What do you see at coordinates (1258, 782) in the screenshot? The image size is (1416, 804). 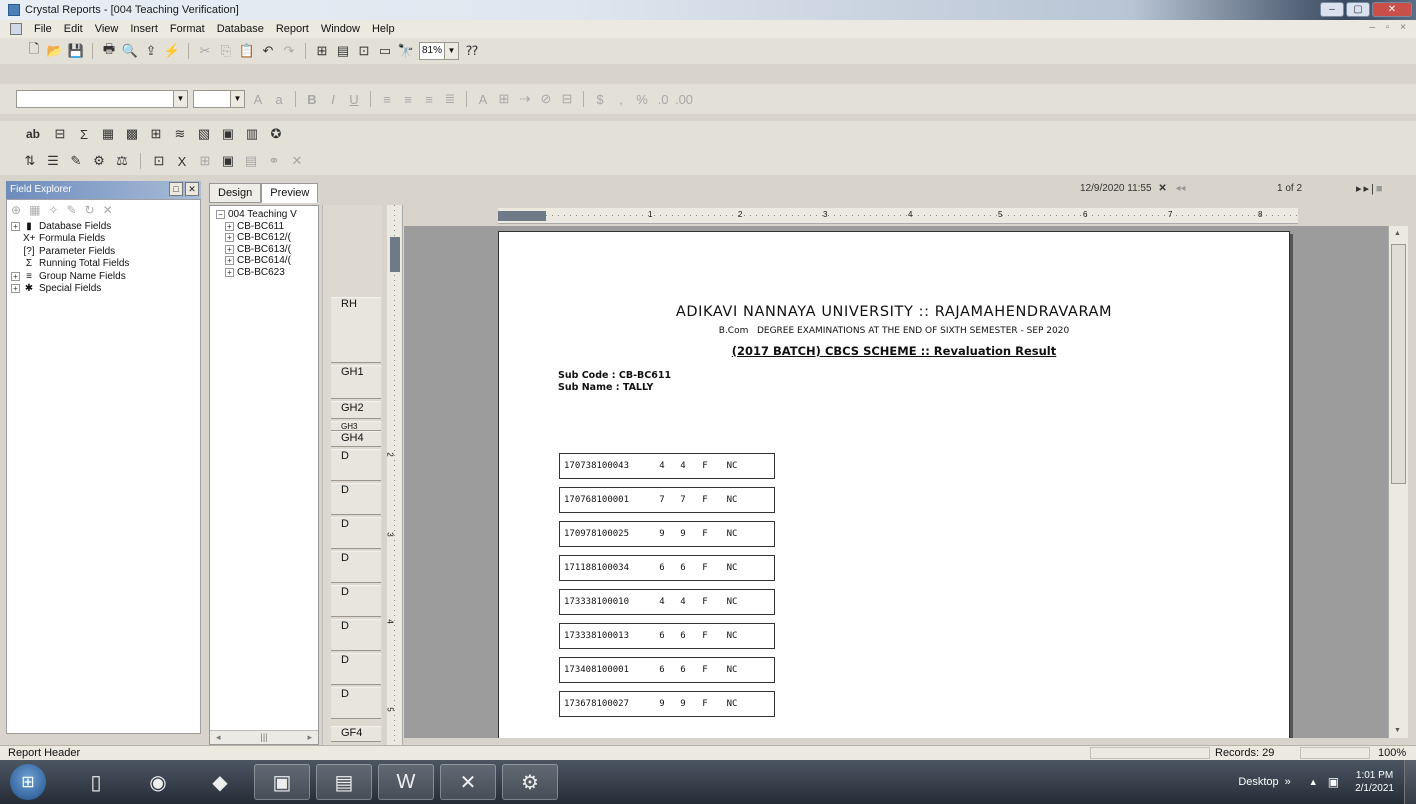 I see `desktop-toolbar: Desktop` at bounding box center [1258, 782].